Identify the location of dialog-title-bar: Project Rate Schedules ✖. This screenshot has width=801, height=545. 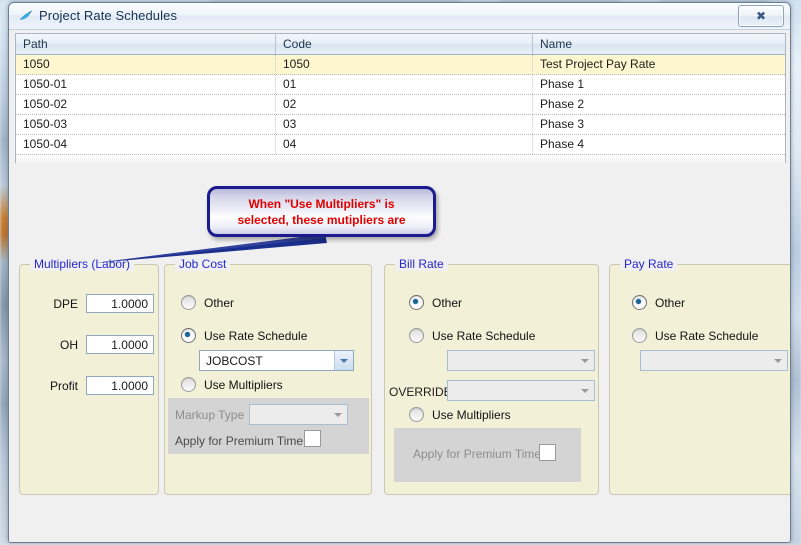
(399, 16).